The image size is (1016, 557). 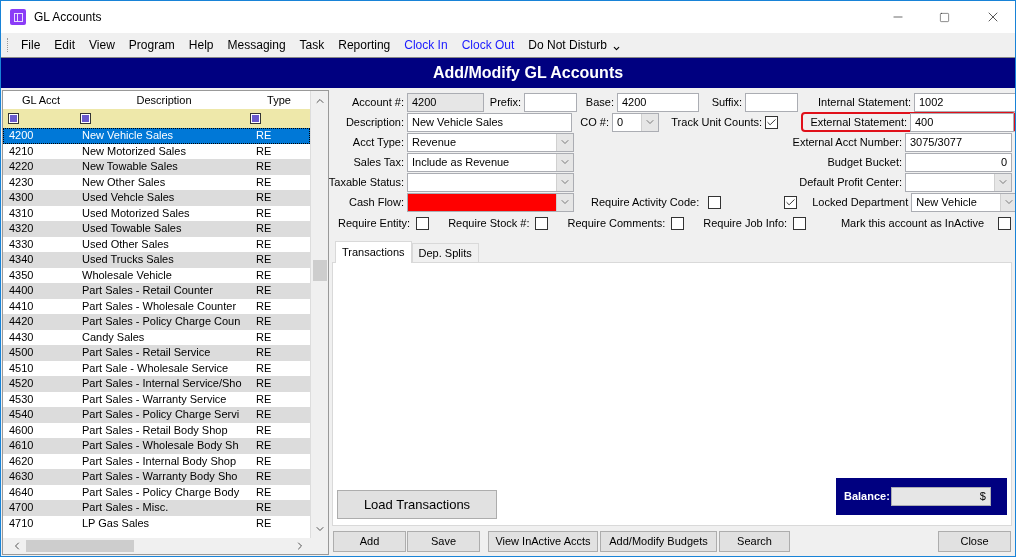 What do you see at coordinates (658, 102) in the screenshot?
I see `text-field: 4200` at bounding box center [658, 102].